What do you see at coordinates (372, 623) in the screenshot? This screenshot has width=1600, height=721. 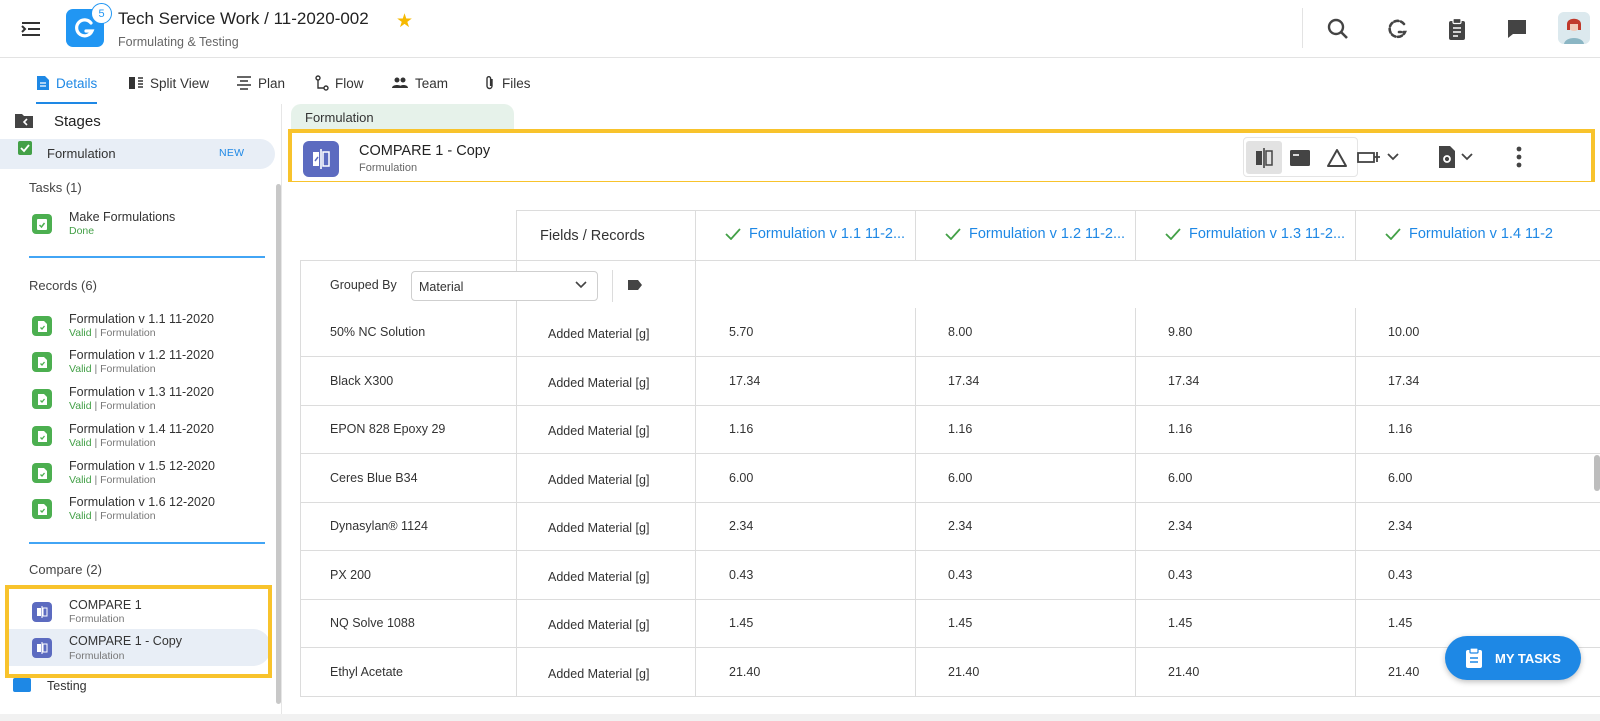 I see `material-name: NQ Solve 1088` at bounding box center [372, 623].